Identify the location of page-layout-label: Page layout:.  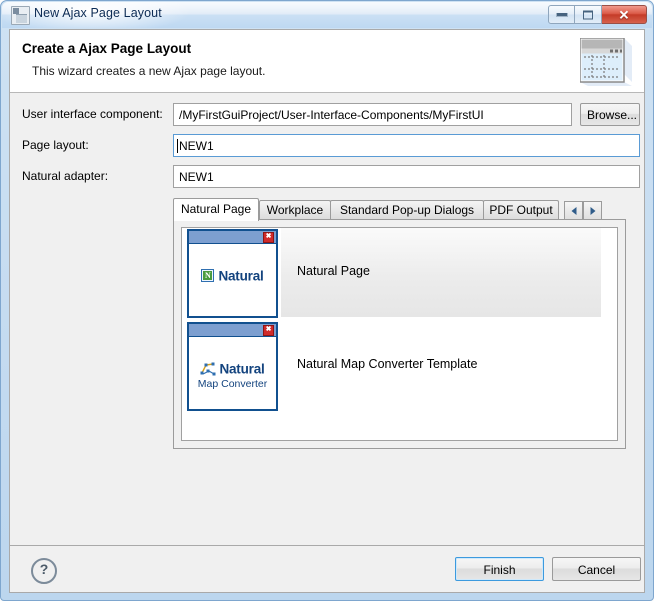
(55, 145).